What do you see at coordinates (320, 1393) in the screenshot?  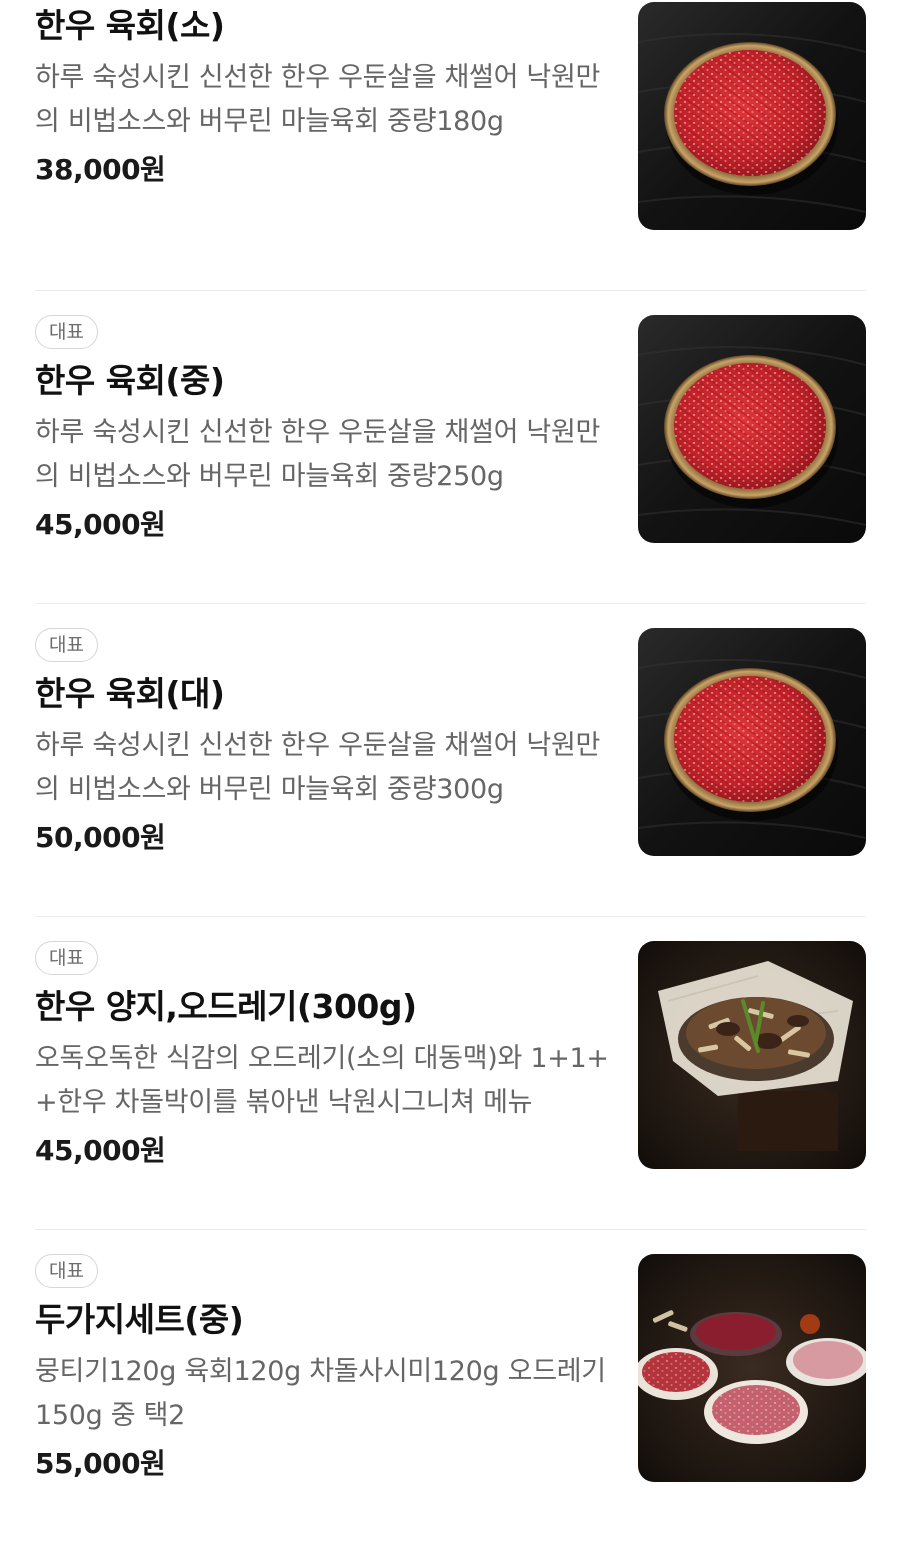 I see `menu-item-description: 뭉티기120g 육회120g 차돌사시미120g 오드레기150g 중 택2` at bounding box center [320, 1393].